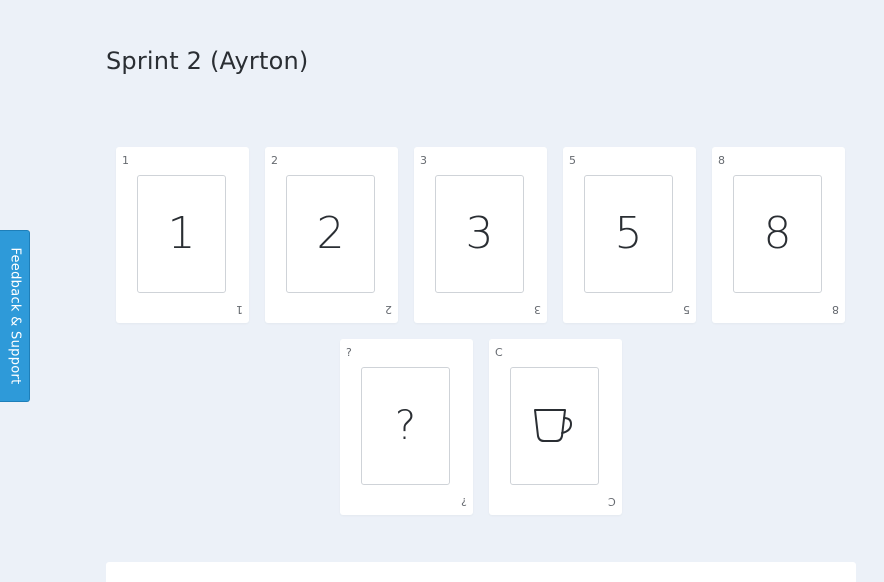 The image size is (884, 582). Describe the element at coordinates (572, 160) in the screenshot. I see `card-corner-top: 5` at that location.